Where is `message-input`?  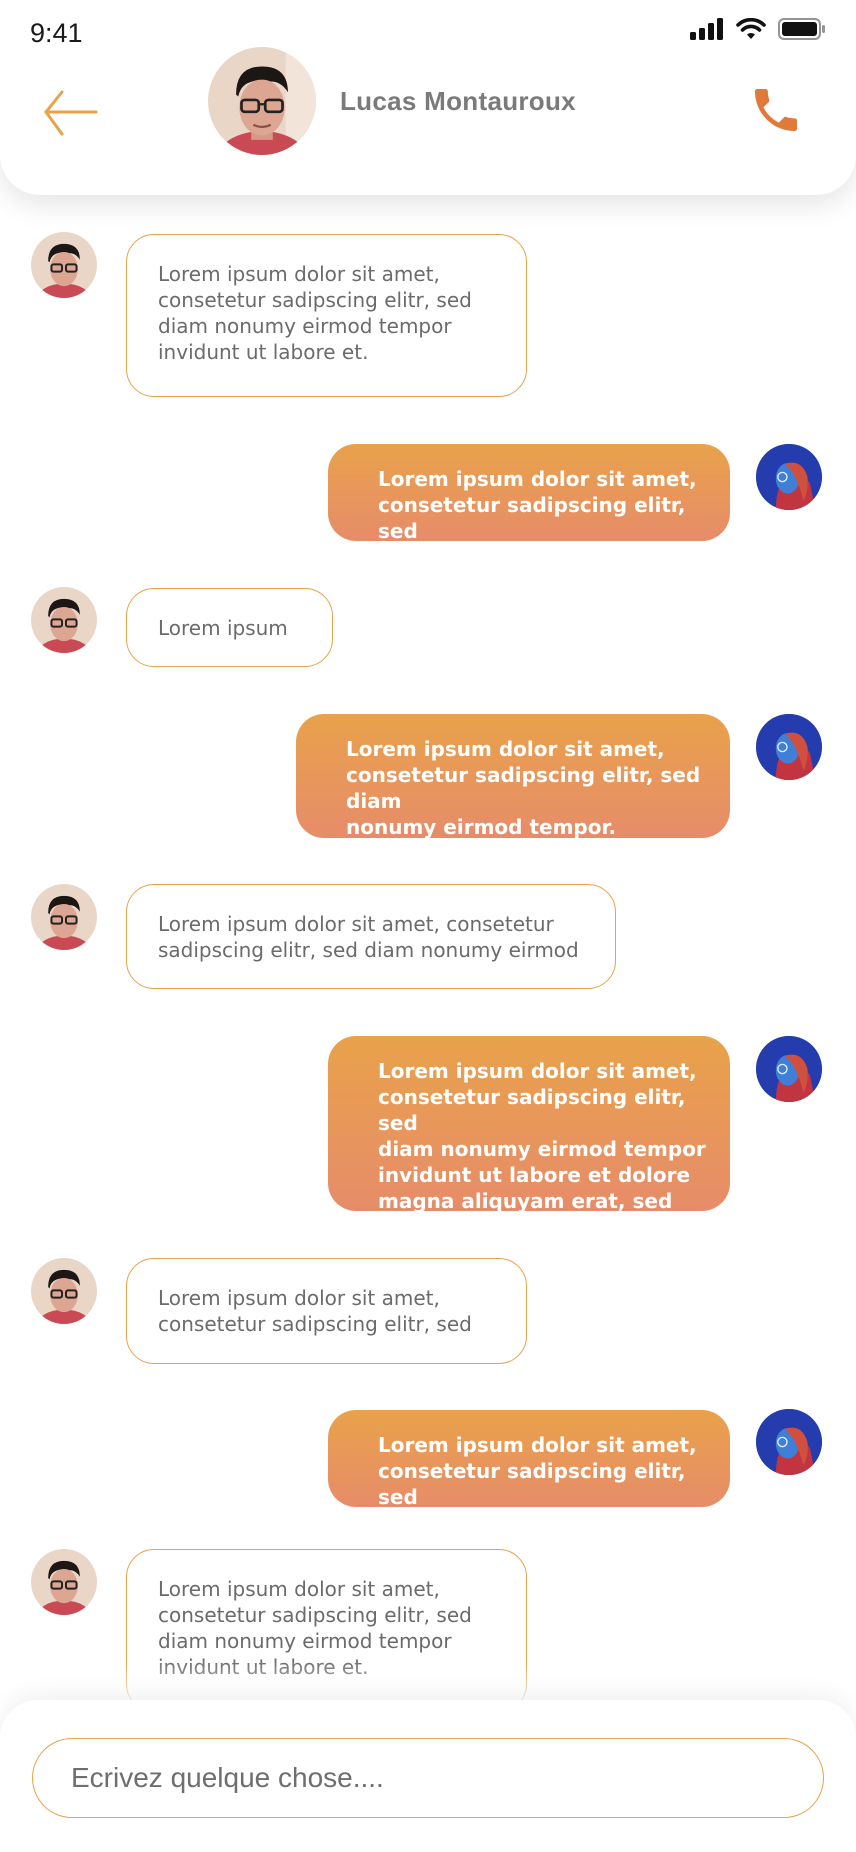
message-input is located at coordinates (428, 1778).